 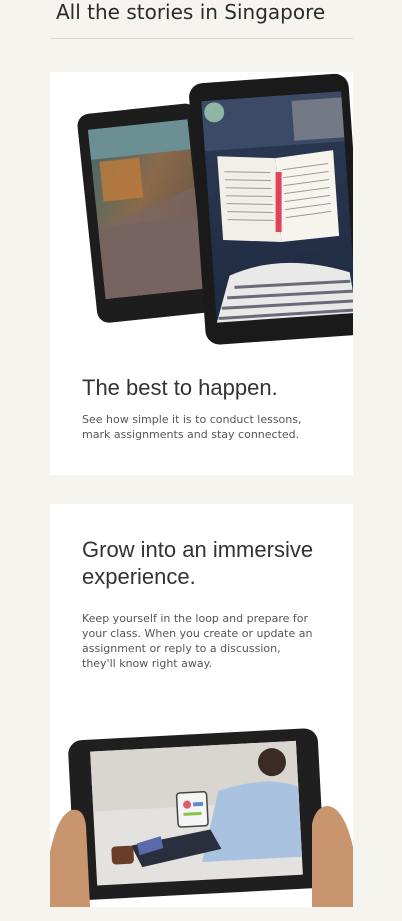 I want to click on card-title: Grow into an immersive experience., so click(x=198, y=563).